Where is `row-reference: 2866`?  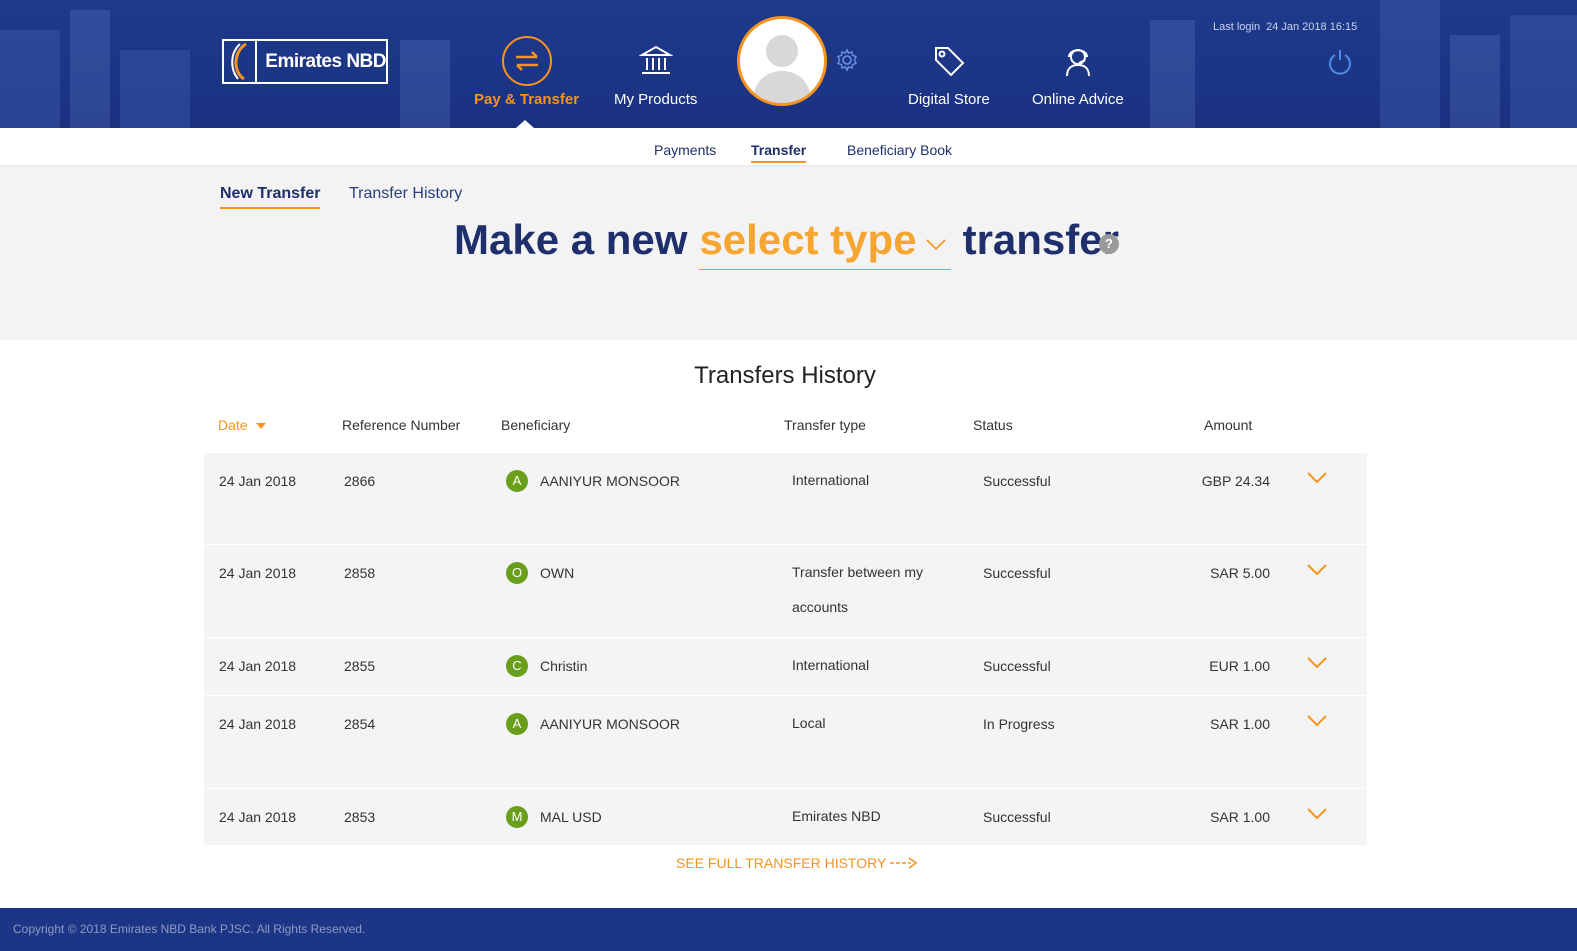 row-reference: 2866 is located at coordinates (360, 481).